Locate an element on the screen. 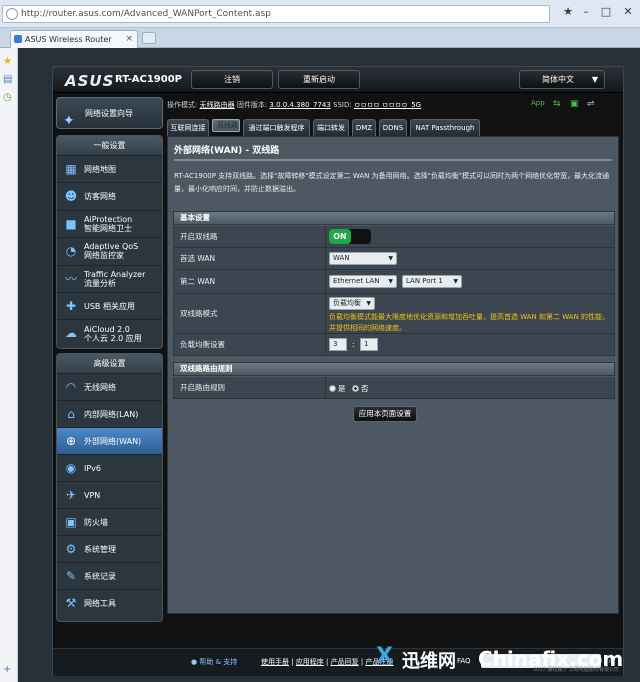 The height and width of the screenshot is (682, 640). wizard-label: 网络设置向导 is located at coordinates (109, 113).